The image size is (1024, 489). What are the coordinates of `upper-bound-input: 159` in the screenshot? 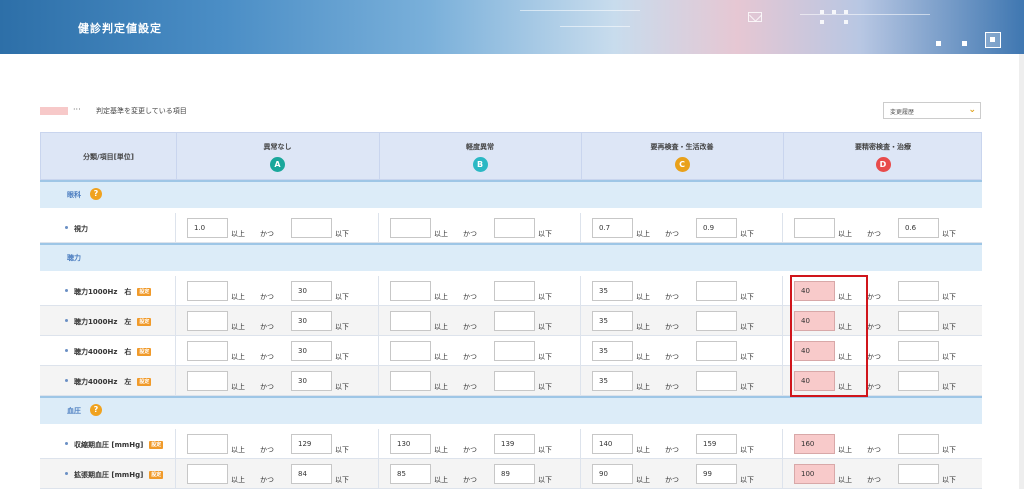 It's located at (716, 444).